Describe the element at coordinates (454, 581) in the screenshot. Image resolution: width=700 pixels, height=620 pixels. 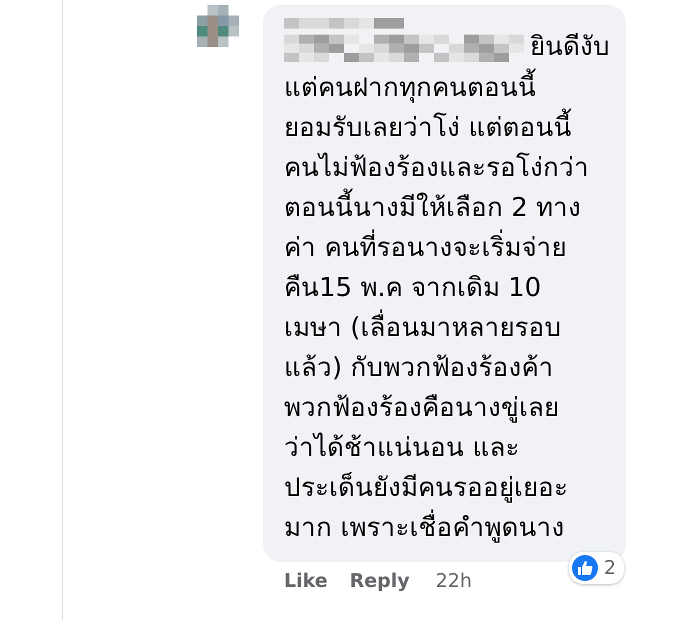
I see `timestamp: 22h` at that location.